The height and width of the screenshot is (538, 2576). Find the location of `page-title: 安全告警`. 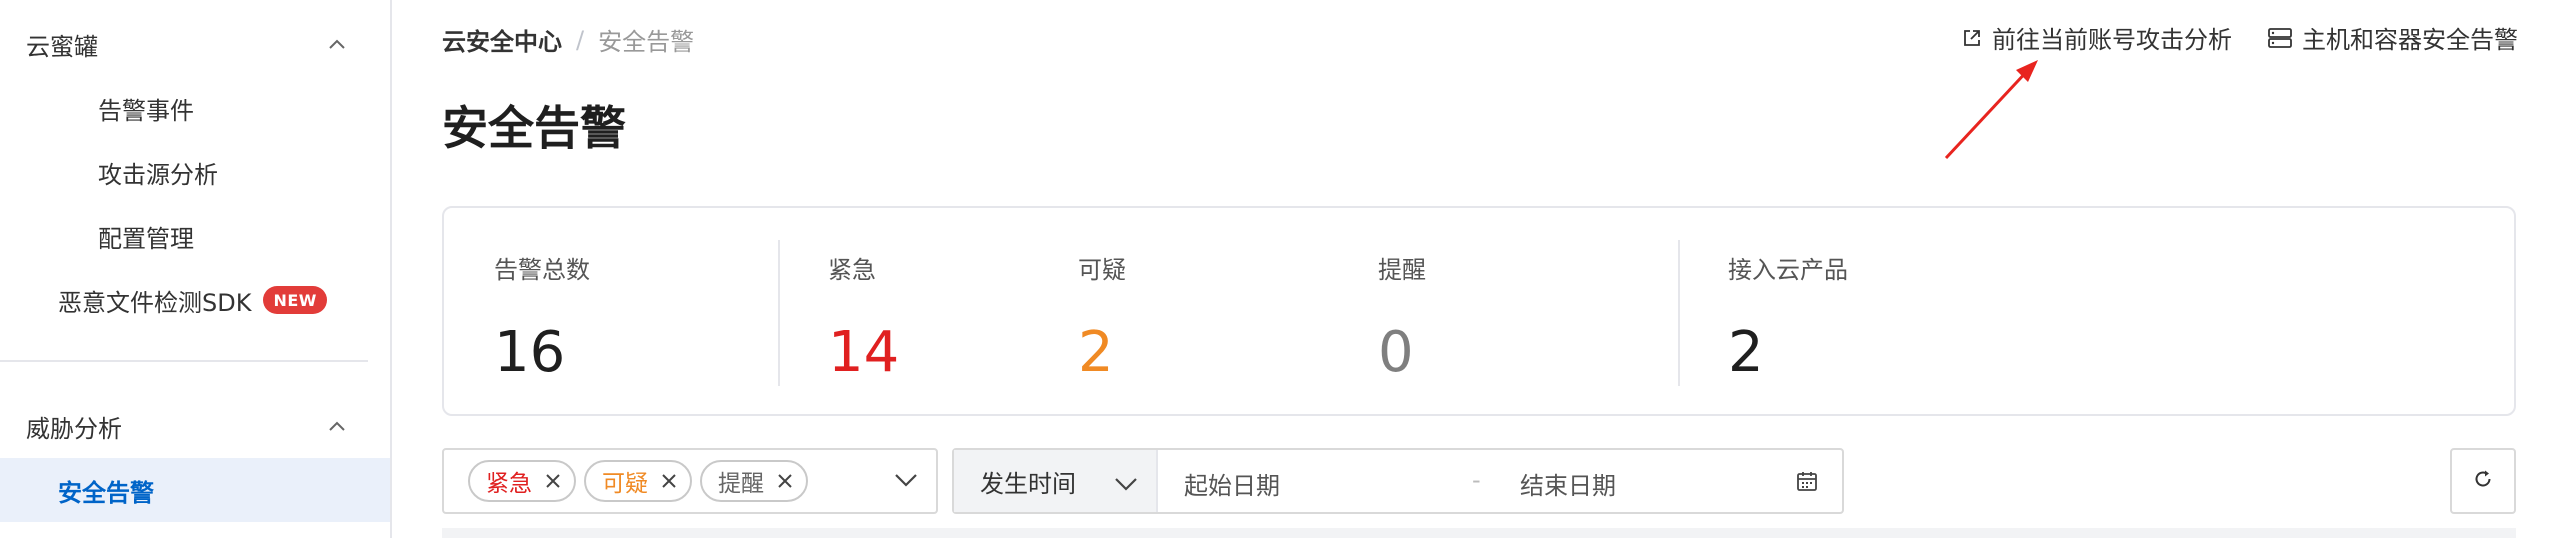

page-title: 安全告警 is located at coordinates (534, 128).